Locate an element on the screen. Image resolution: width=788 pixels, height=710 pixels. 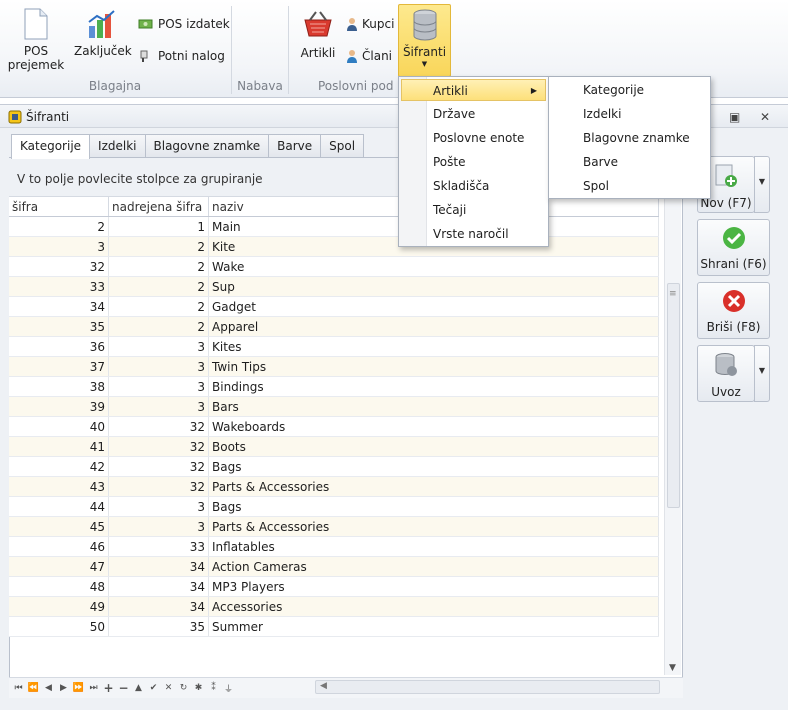
menu-item-artikli: Artikli ▶ is located at coordinates (473, 90).